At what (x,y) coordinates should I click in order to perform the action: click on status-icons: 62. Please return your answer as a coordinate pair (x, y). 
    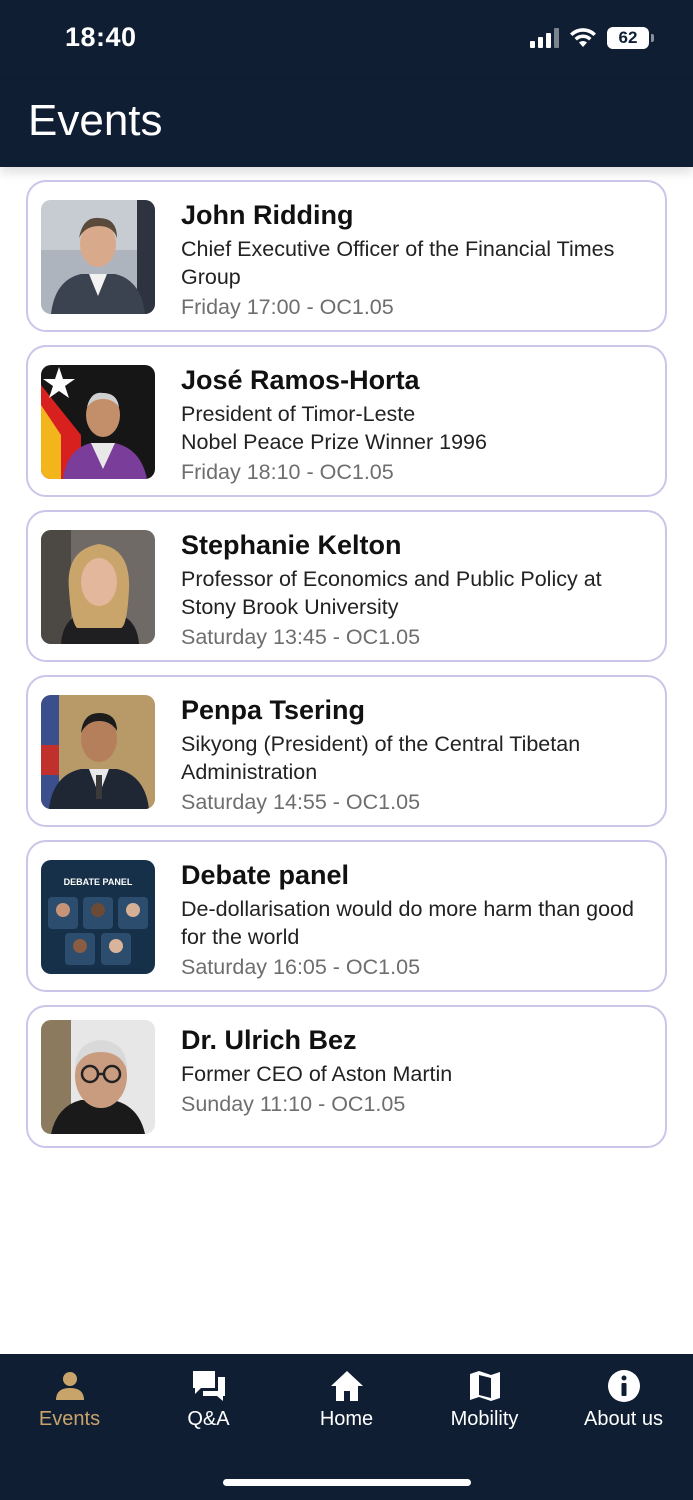
    Looking at the image, I should click on (592, 38).